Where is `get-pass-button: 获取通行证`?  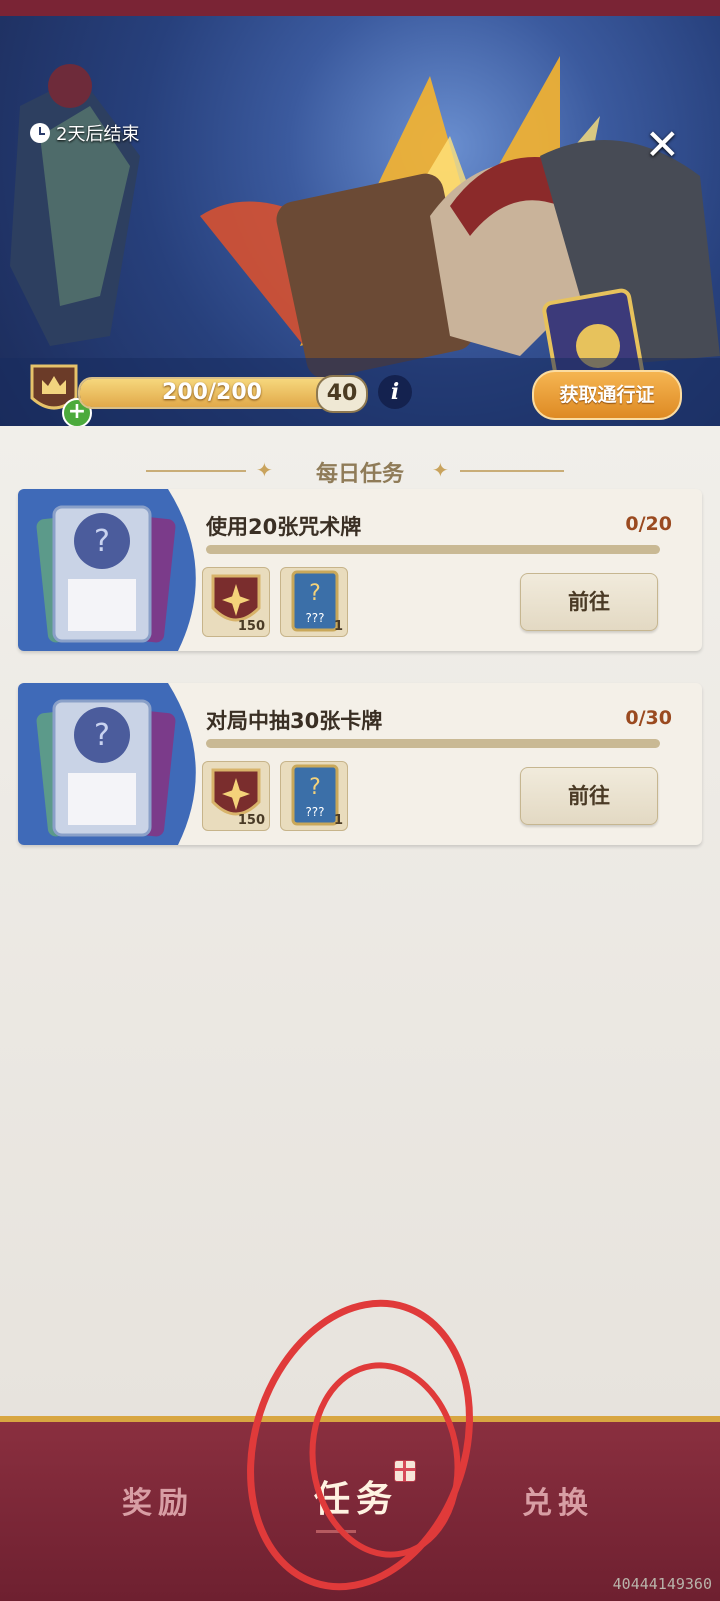 get-pass-button: 获取通行证 is located at coordinates (607, 395).